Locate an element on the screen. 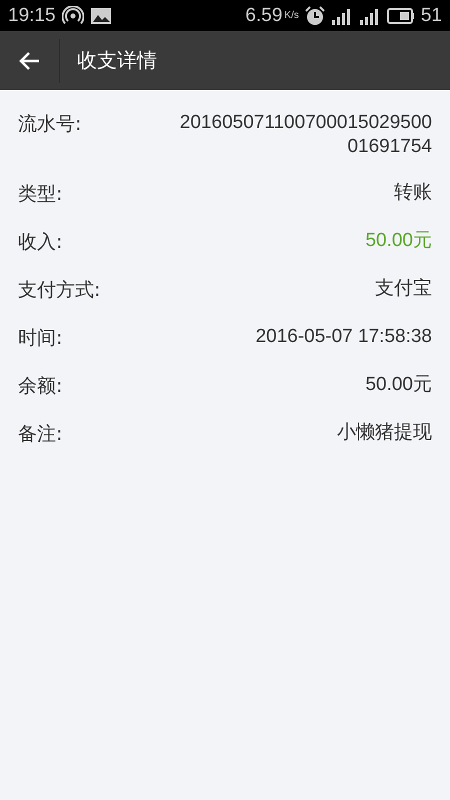  battery-icon is located at coordinates (400, 16).